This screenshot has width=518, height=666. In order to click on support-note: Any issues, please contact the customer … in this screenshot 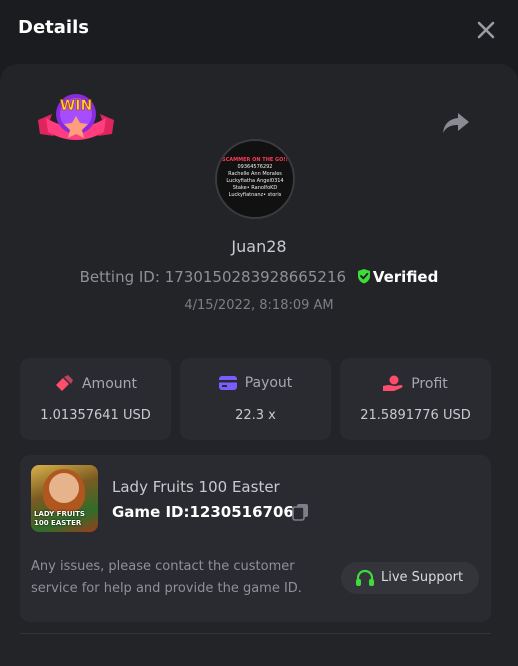, I will do `click(166, 577)`.